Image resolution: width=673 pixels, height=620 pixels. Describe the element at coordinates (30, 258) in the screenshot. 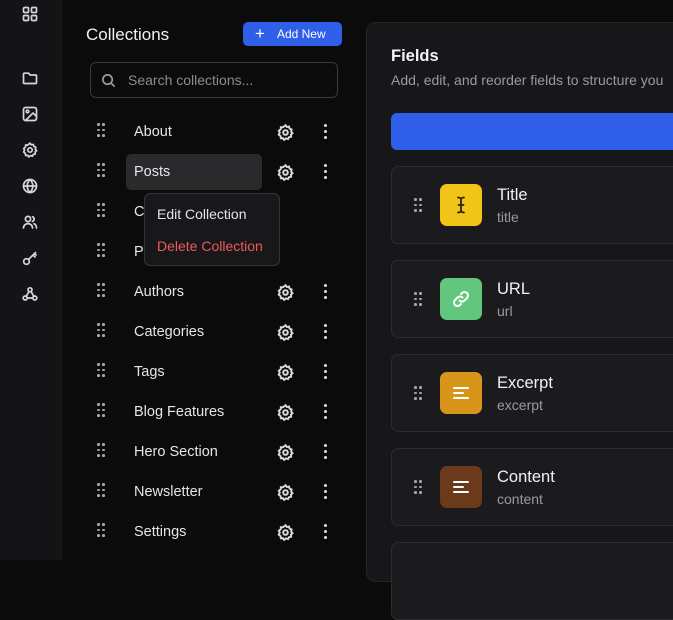

I see `key-icon` at that location.